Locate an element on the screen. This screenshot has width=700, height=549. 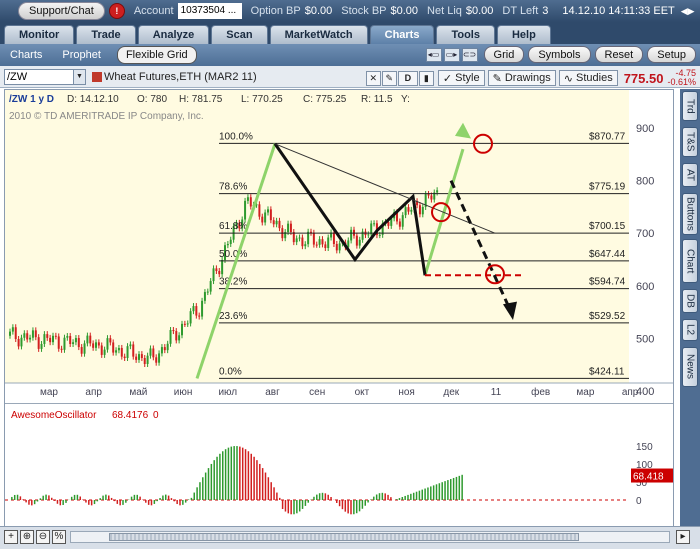
nav-tab-charts: Charts is located at coordinates (402, 34).